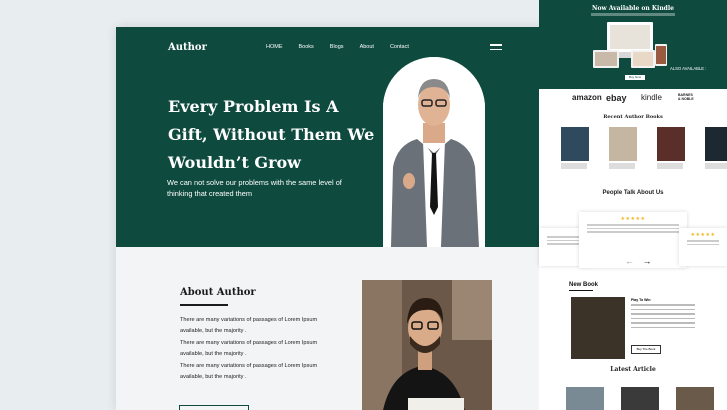  I want to click on buy-the-book-button: Buy The Book, so click(646, 349).